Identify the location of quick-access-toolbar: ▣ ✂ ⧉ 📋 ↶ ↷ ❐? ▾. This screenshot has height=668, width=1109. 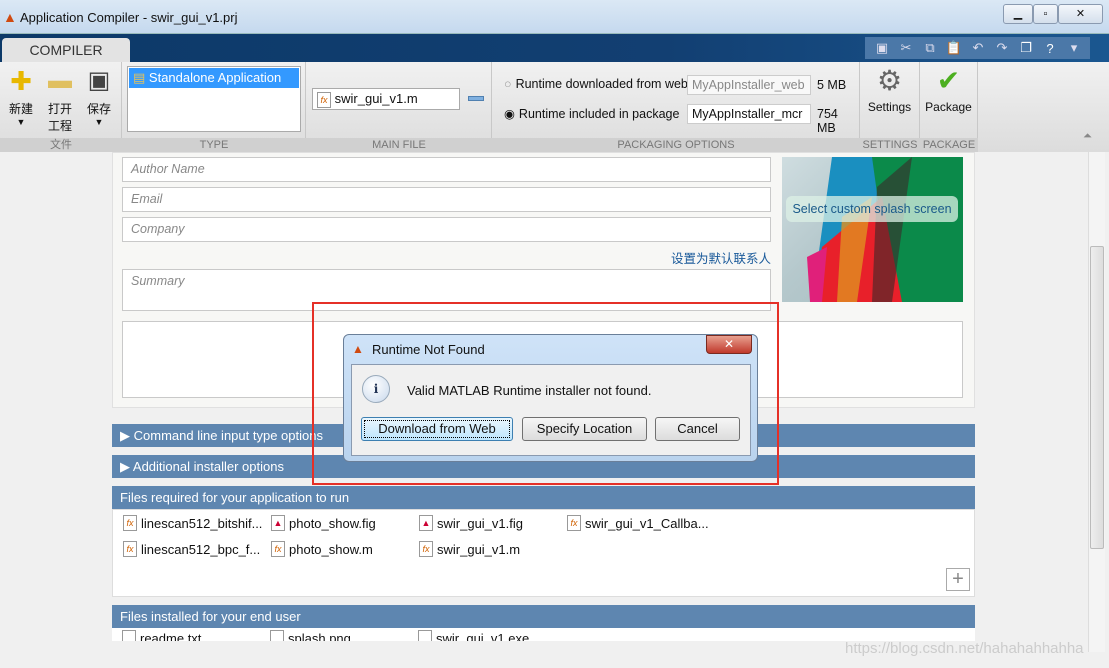
(977, 48).